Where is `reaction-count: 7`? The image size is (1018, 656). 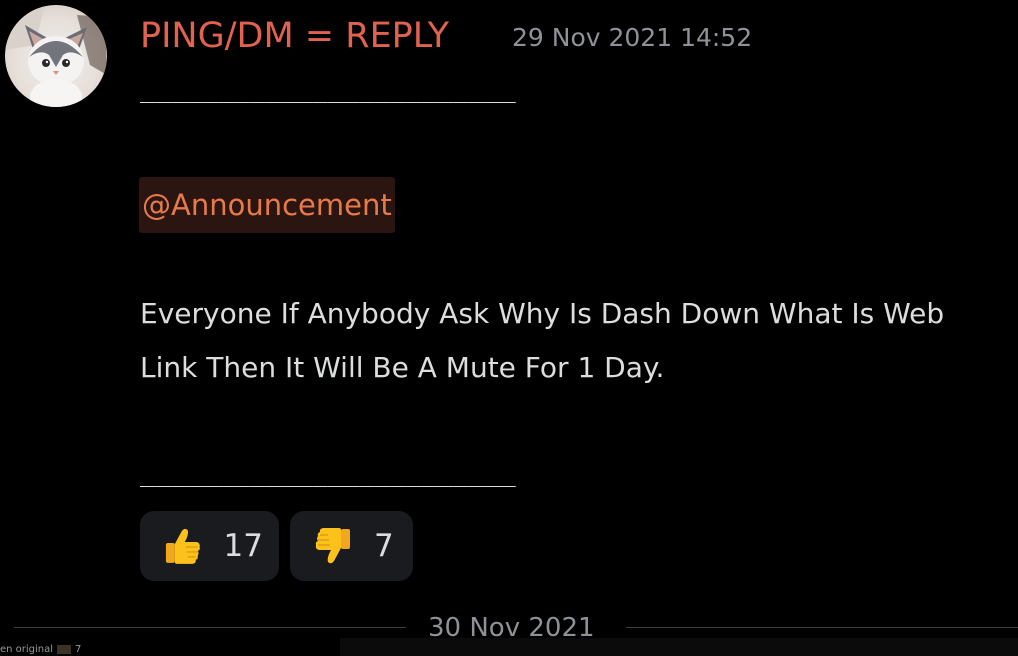
reaction-count: 7 is located at coordinates (384, 546).